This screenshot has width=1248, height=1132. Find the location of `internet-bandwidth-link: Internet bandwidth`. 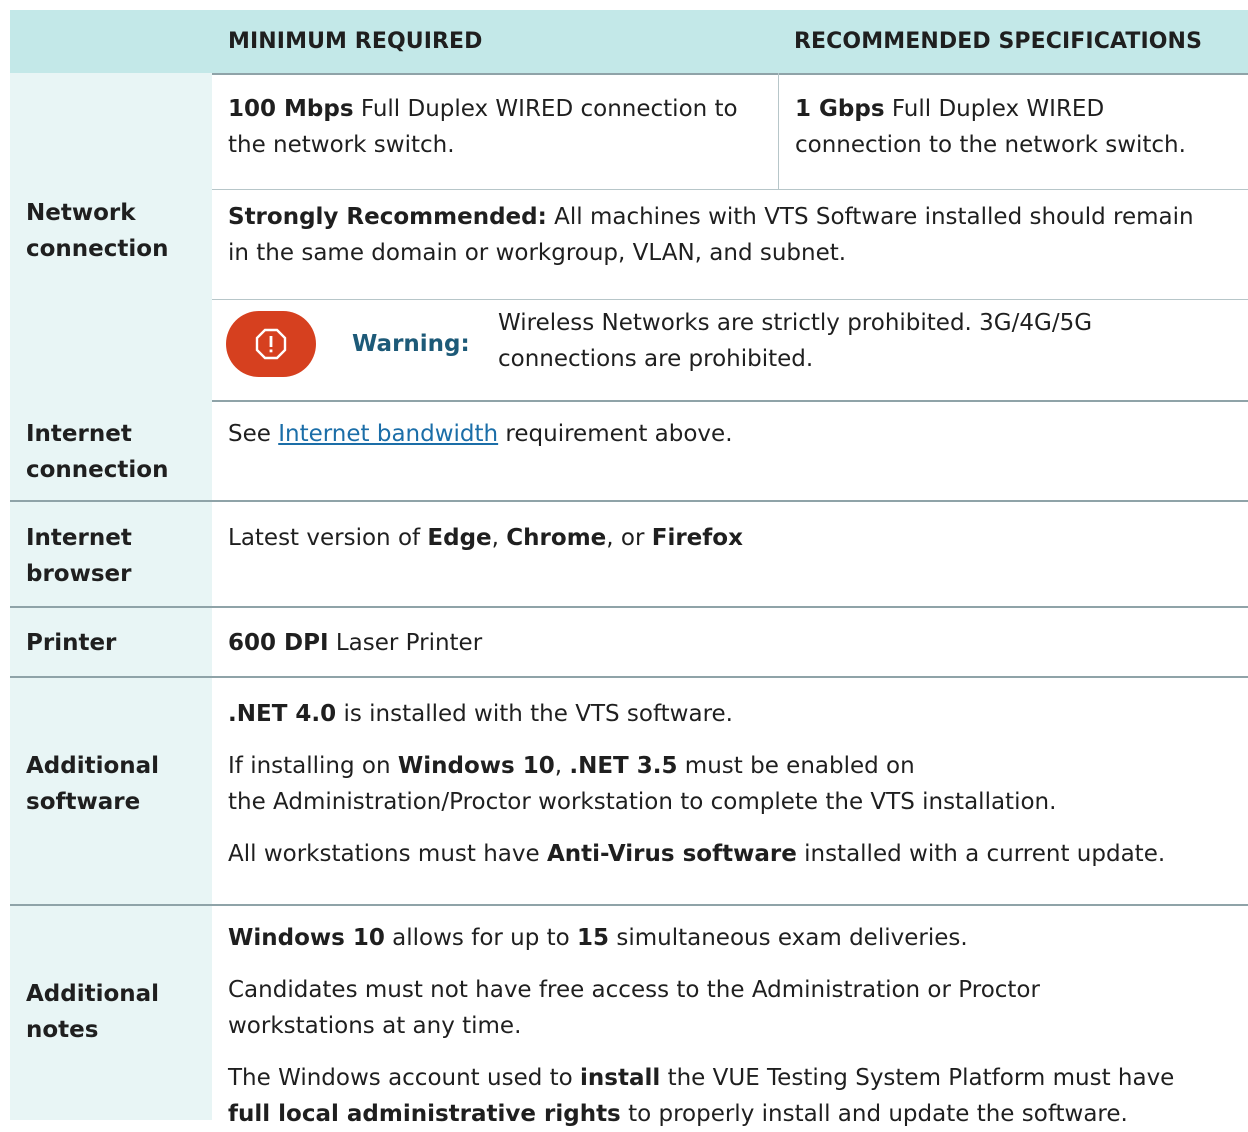

internet-bandwidth-link: Internet bandwidth is located at coordinates (388, 434).